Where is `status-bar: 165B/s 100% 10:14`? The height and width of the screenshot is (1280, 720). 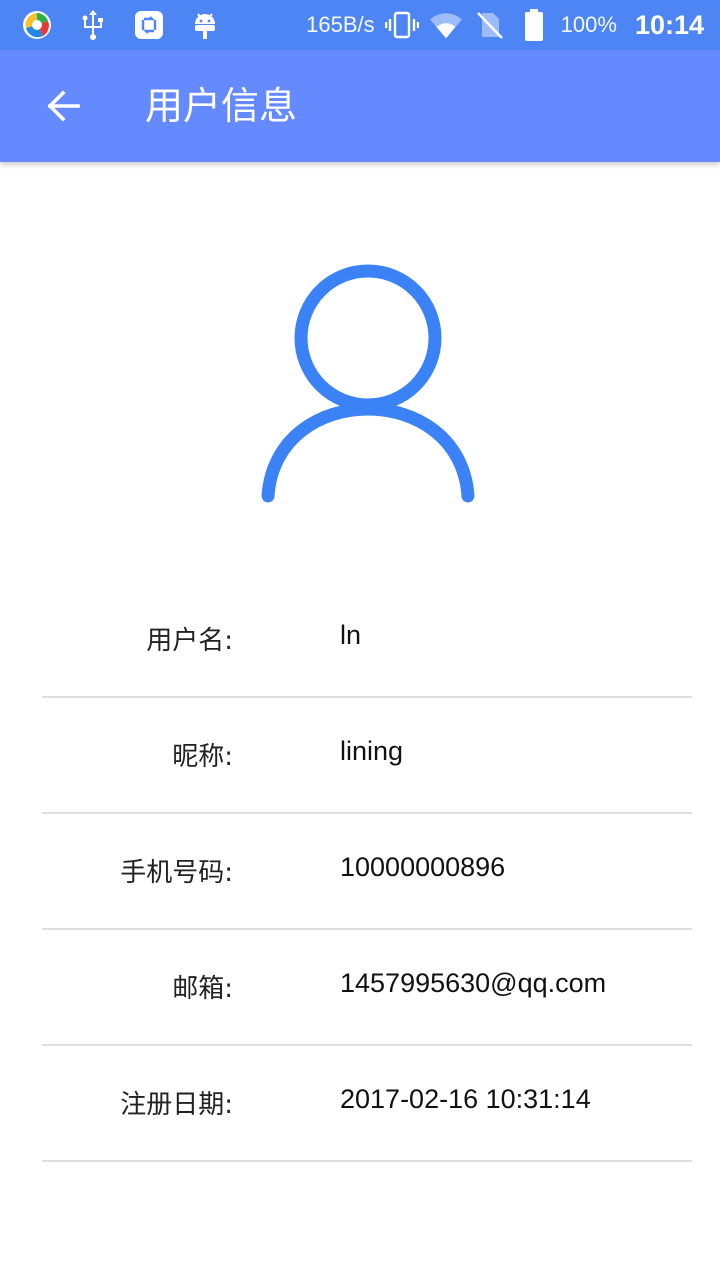 status-bar: 165B/s 100% 10:14 is located at coordinates (360, 25).